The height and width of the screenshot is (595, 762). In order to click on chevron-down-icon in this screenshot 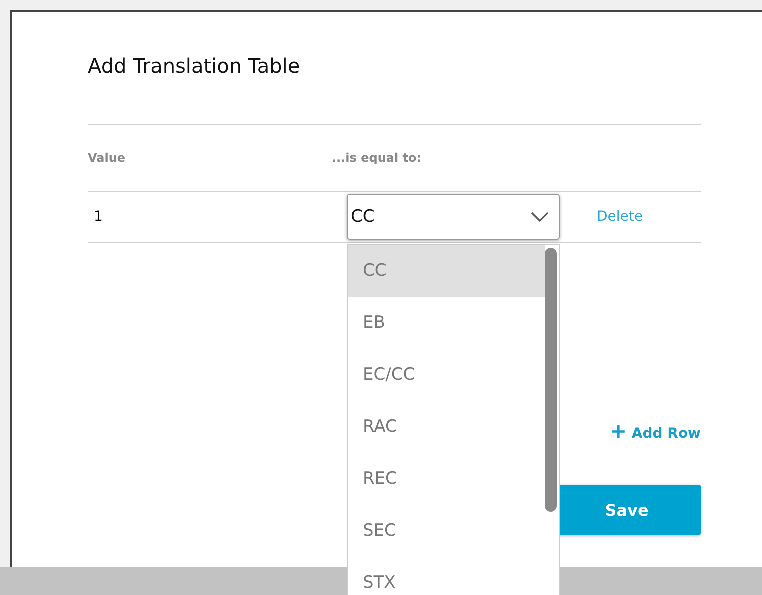, I will do `click(540, 217)`.